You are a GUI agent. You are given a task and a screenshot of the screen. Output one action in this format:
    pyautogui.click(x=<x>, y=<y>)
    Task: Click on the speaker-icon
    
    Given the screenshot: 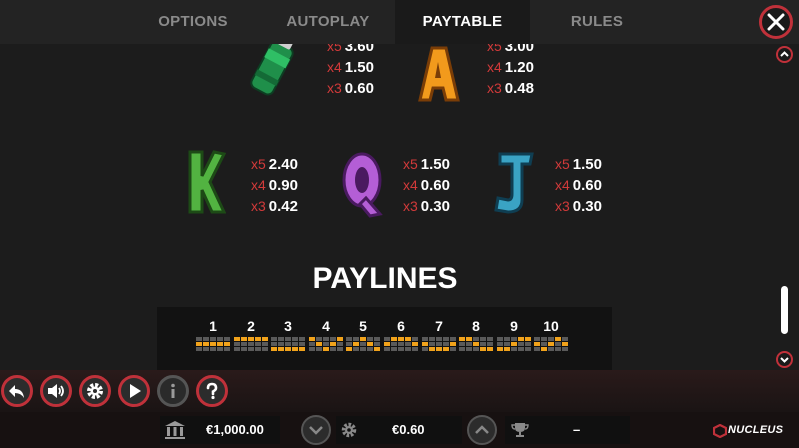 What is the action you would take?
    pyautogui.click(x=56, y=391)
    